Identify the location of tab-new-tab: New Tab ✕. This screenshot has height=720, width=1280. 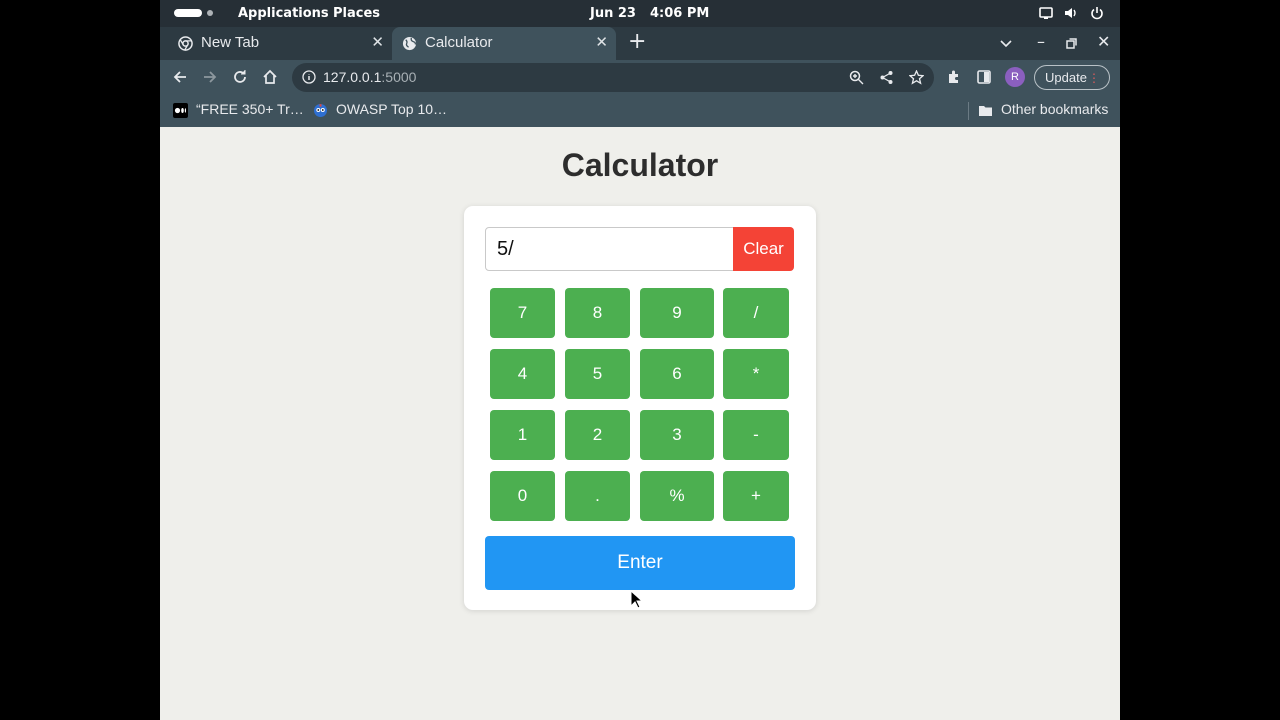
(280, 43).